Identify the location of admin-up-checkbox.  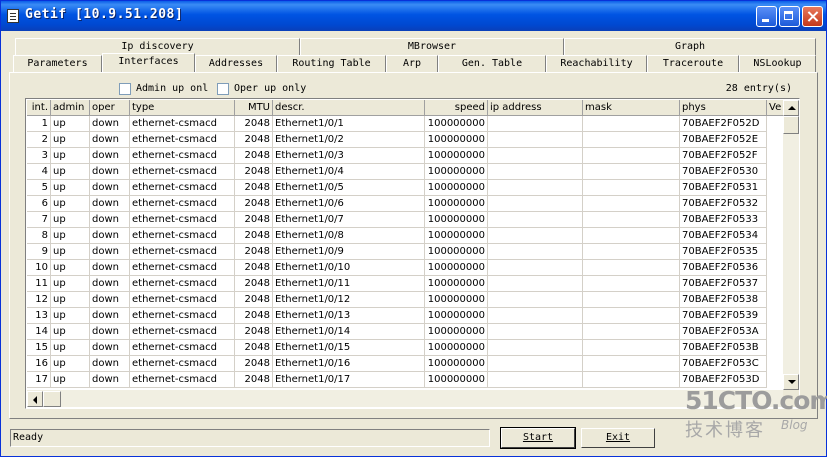
(125, 89).